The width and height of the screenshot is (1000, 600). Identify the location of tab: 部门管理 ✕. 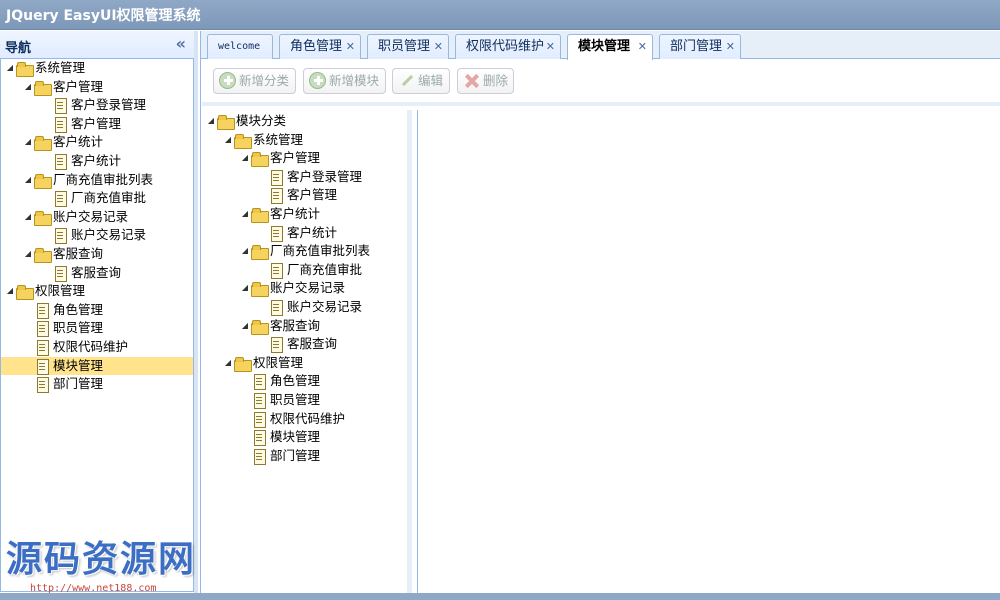
(700, 46).